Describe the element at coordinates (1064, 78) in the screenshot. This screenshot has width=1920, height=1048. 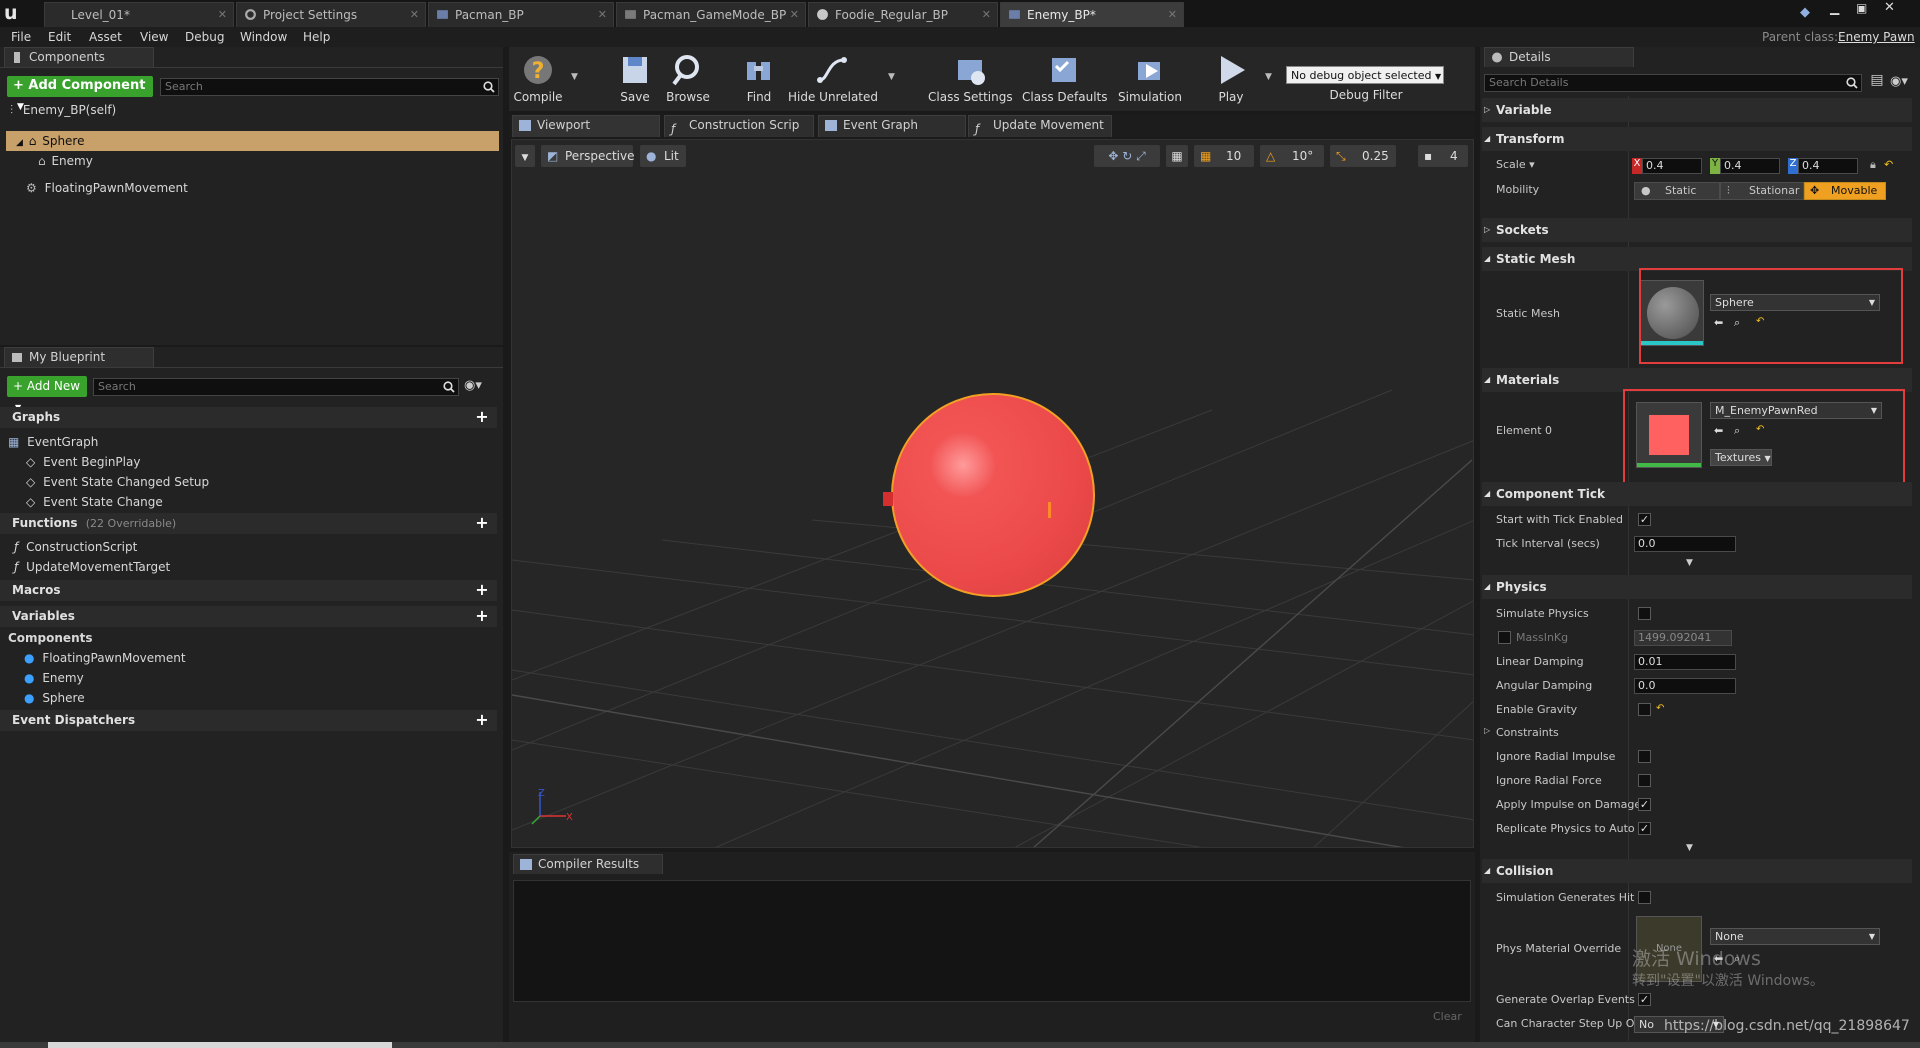
I see `class-defaults-button: Class Defaults` at that location.